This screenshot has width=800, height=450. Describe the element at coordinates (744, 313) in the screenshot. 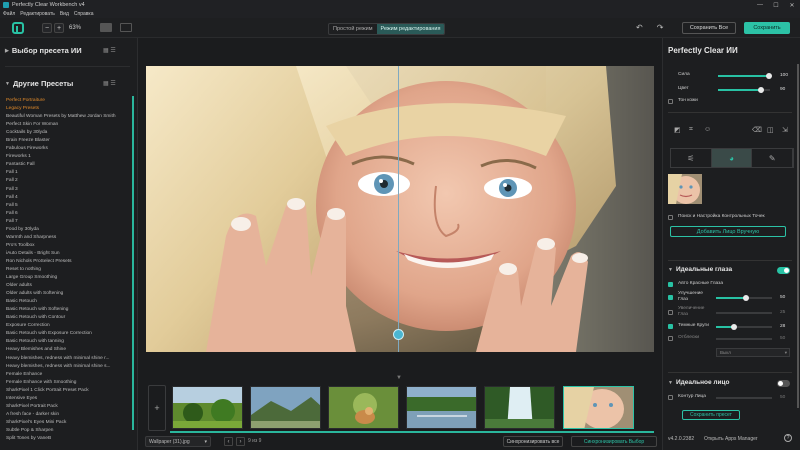

I see `eye-enlarge-slider` at that location.